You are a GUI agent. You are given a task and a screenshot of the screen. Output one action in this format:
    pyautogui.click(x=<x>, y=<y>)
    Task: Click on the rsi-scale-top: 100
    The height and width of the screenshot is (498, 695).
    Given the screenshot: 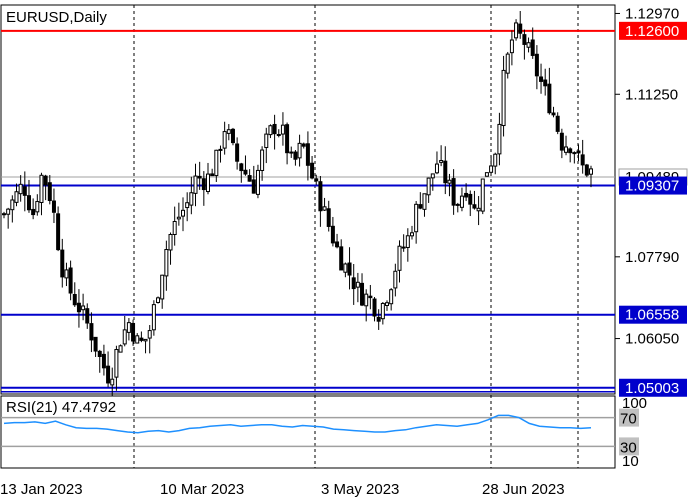 What is the action you would take?
    pyautogui.click(x=634, y=403)
    